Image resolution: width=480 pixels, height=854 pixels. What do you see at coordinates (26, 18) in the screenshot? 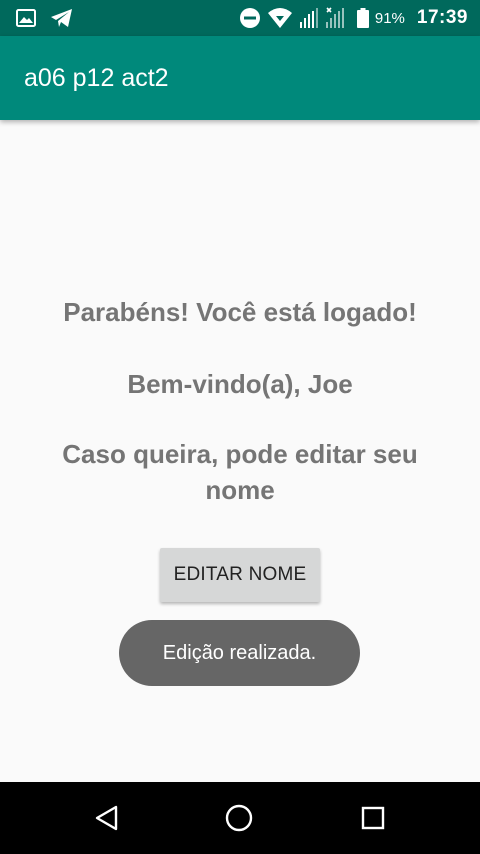
I see `image-icon` at bounding box center [26, 18].